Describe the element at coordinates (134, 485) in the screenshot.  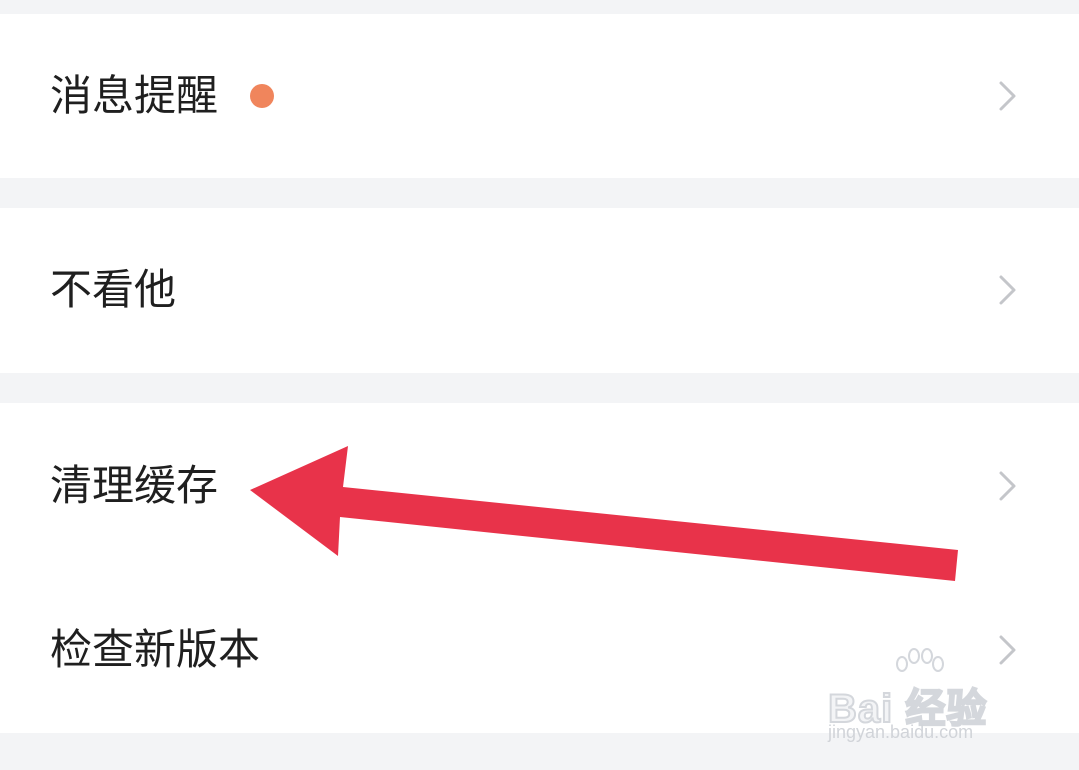
I see `row-label: 清理缓存` at that location.